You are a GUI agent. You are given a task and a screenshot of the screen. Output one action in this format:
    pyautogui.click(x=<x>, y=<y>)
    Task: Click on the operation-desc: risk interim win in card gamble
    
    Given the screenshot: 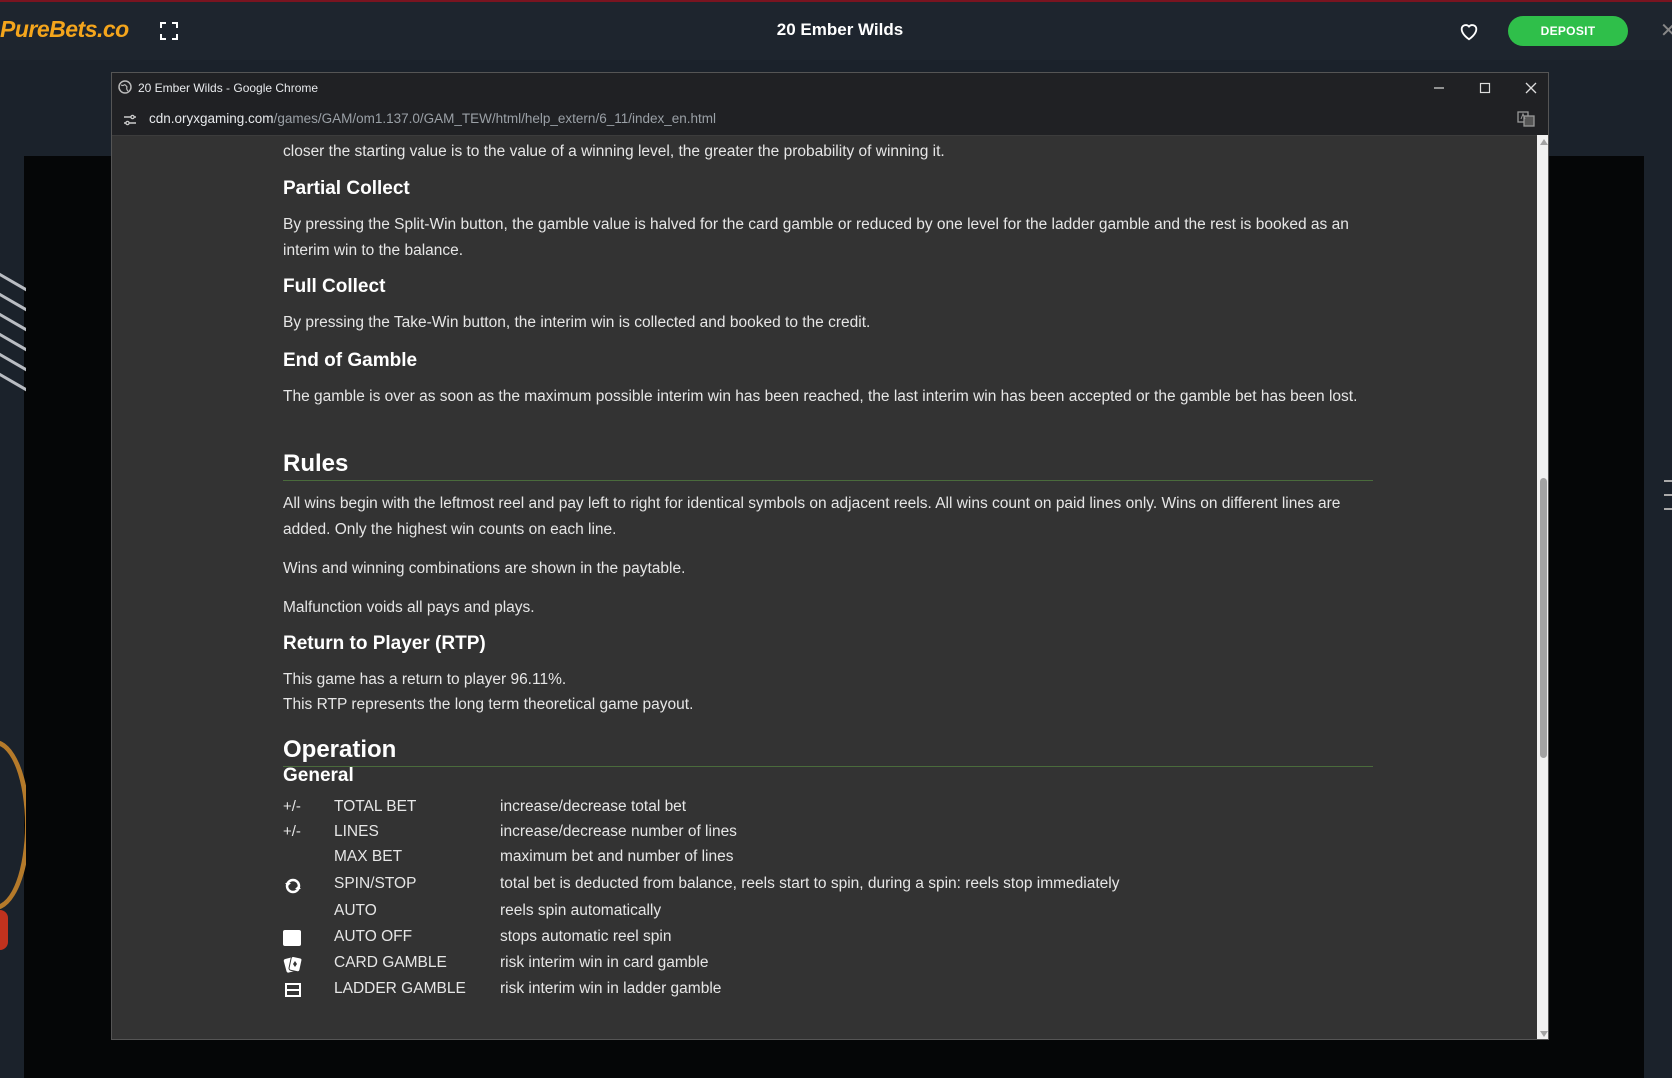 What is the action you would take?
    pyautogui.click(x=604, y=962)
    